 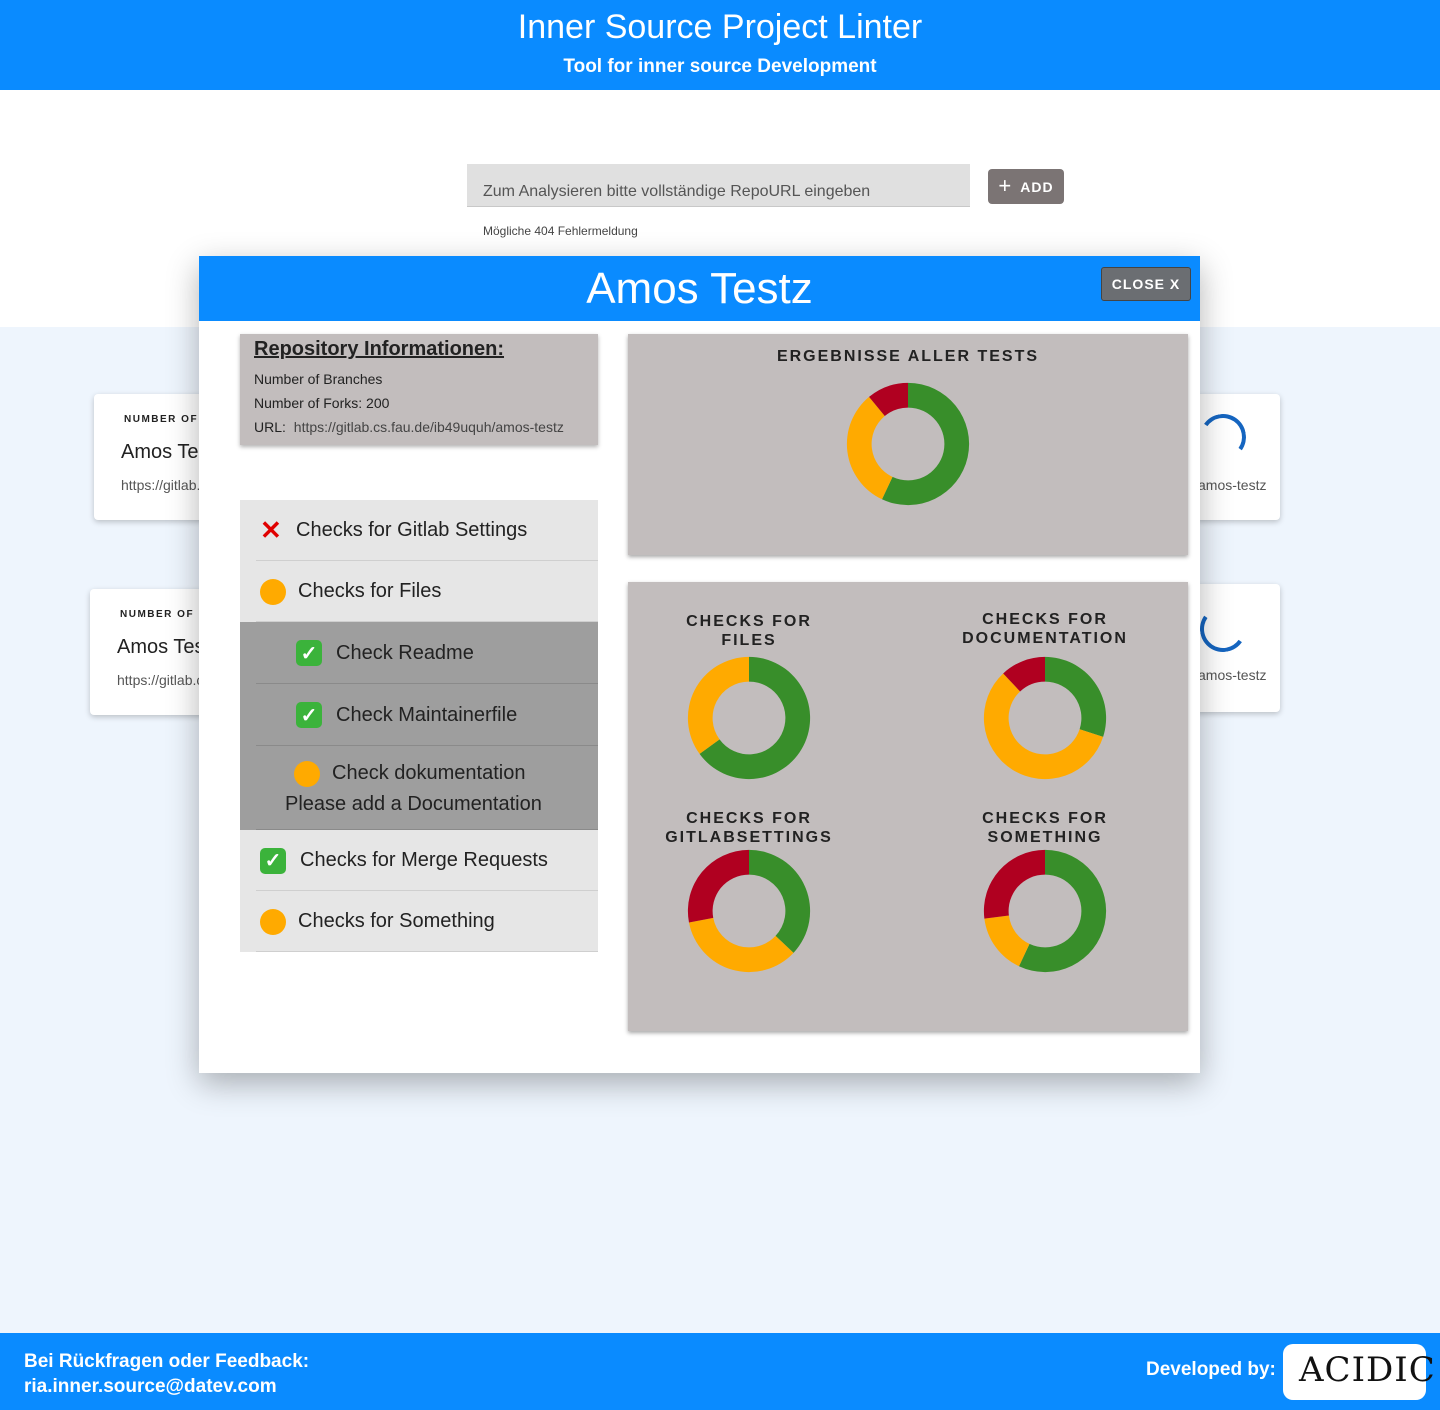 What do you see at coordinates (560, 231) in the screenshot?
I see `input-helper-text: Mögliche 404 Fehlermeldung` at bounding box center [560, 231].